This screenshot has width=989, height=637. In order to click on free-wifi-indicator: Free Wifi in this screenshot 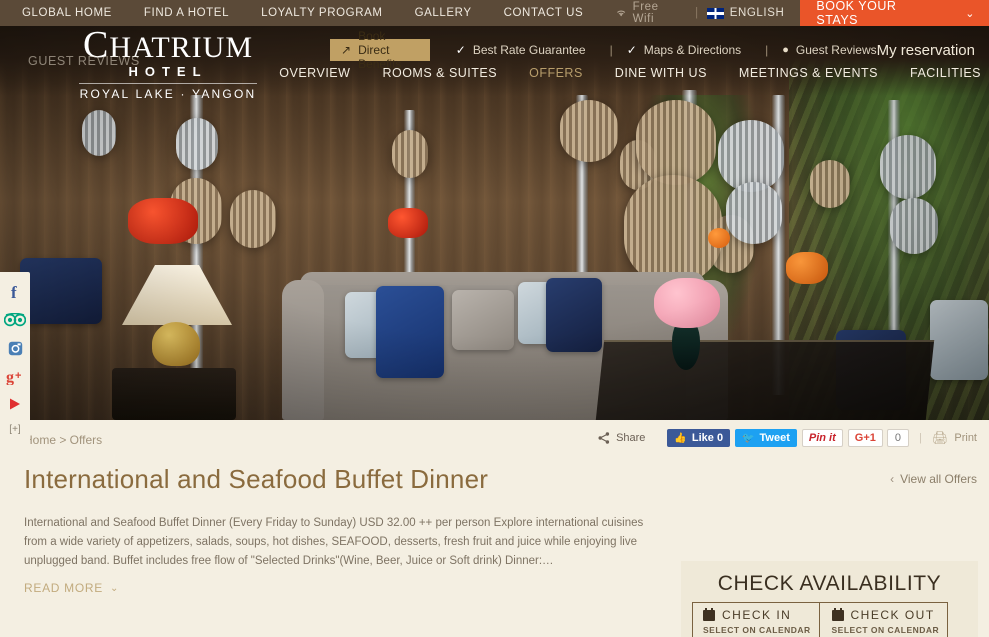, I will do `click(648, 13)`.